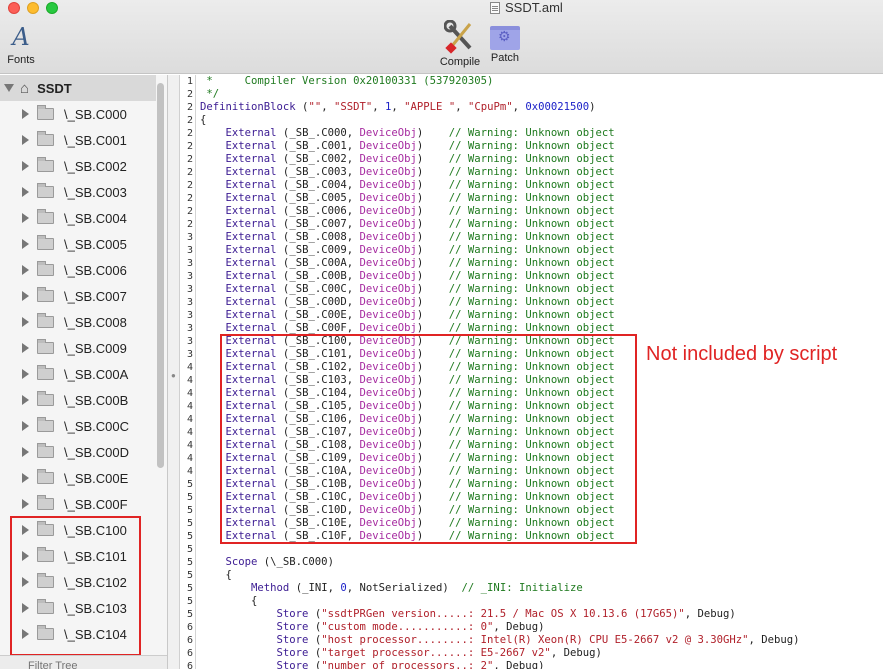 This screenshot has height=669, width=883. Describe the element at coordinates (83, 270) in the screenshot. I see `tree-item: \_SB.C006` at that location.